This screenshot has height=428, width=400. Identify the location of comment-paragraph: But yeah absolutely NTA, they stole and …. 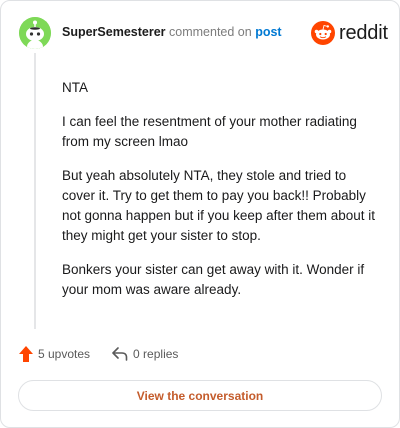
(218, 205).